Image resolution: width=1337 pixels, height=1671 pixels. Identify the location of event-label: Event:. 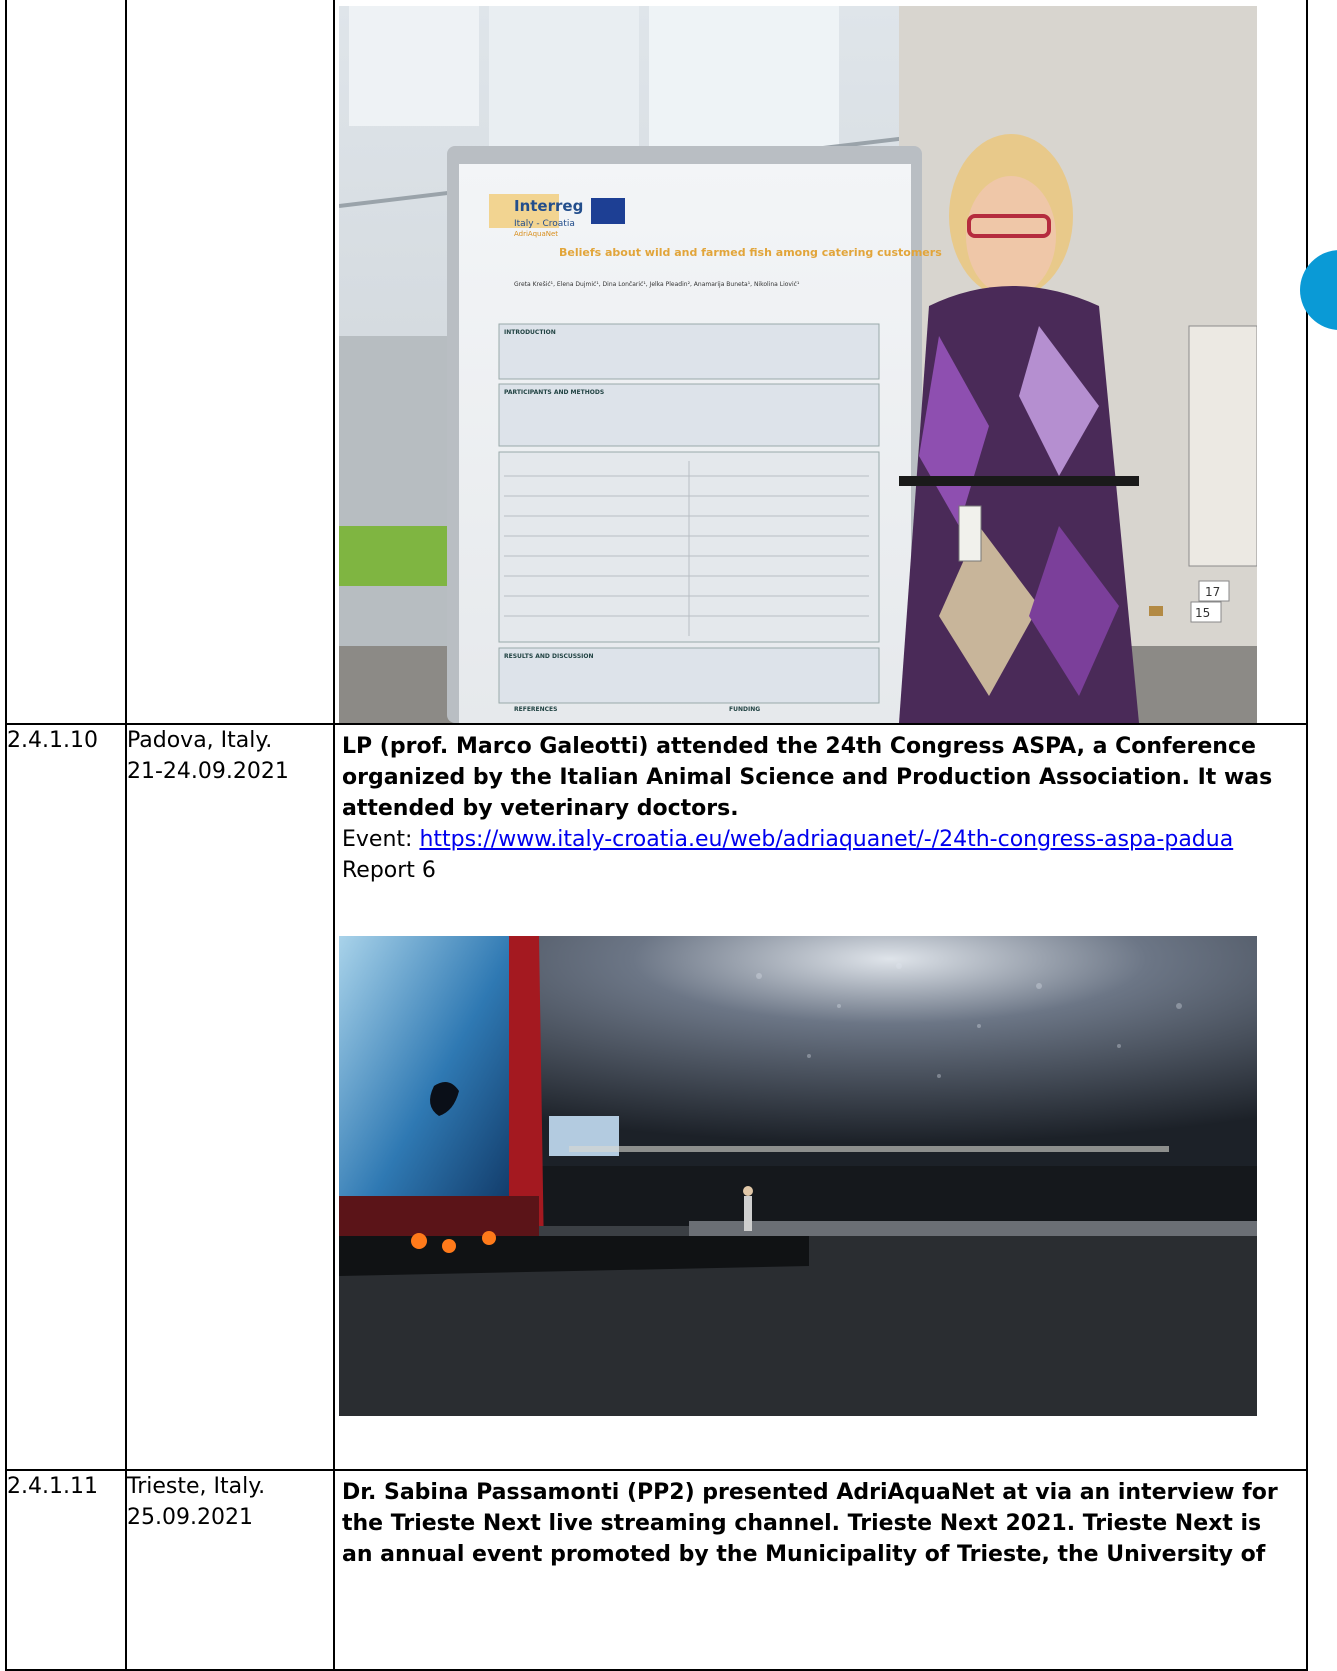
(381, 839).